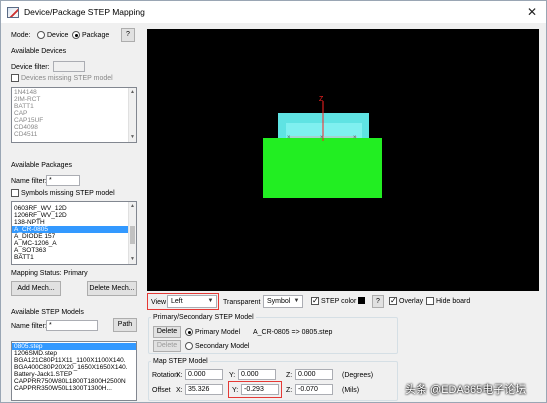 The image size is (547, 403). I want to click on z-axis-label: Z, so click(321, 99).